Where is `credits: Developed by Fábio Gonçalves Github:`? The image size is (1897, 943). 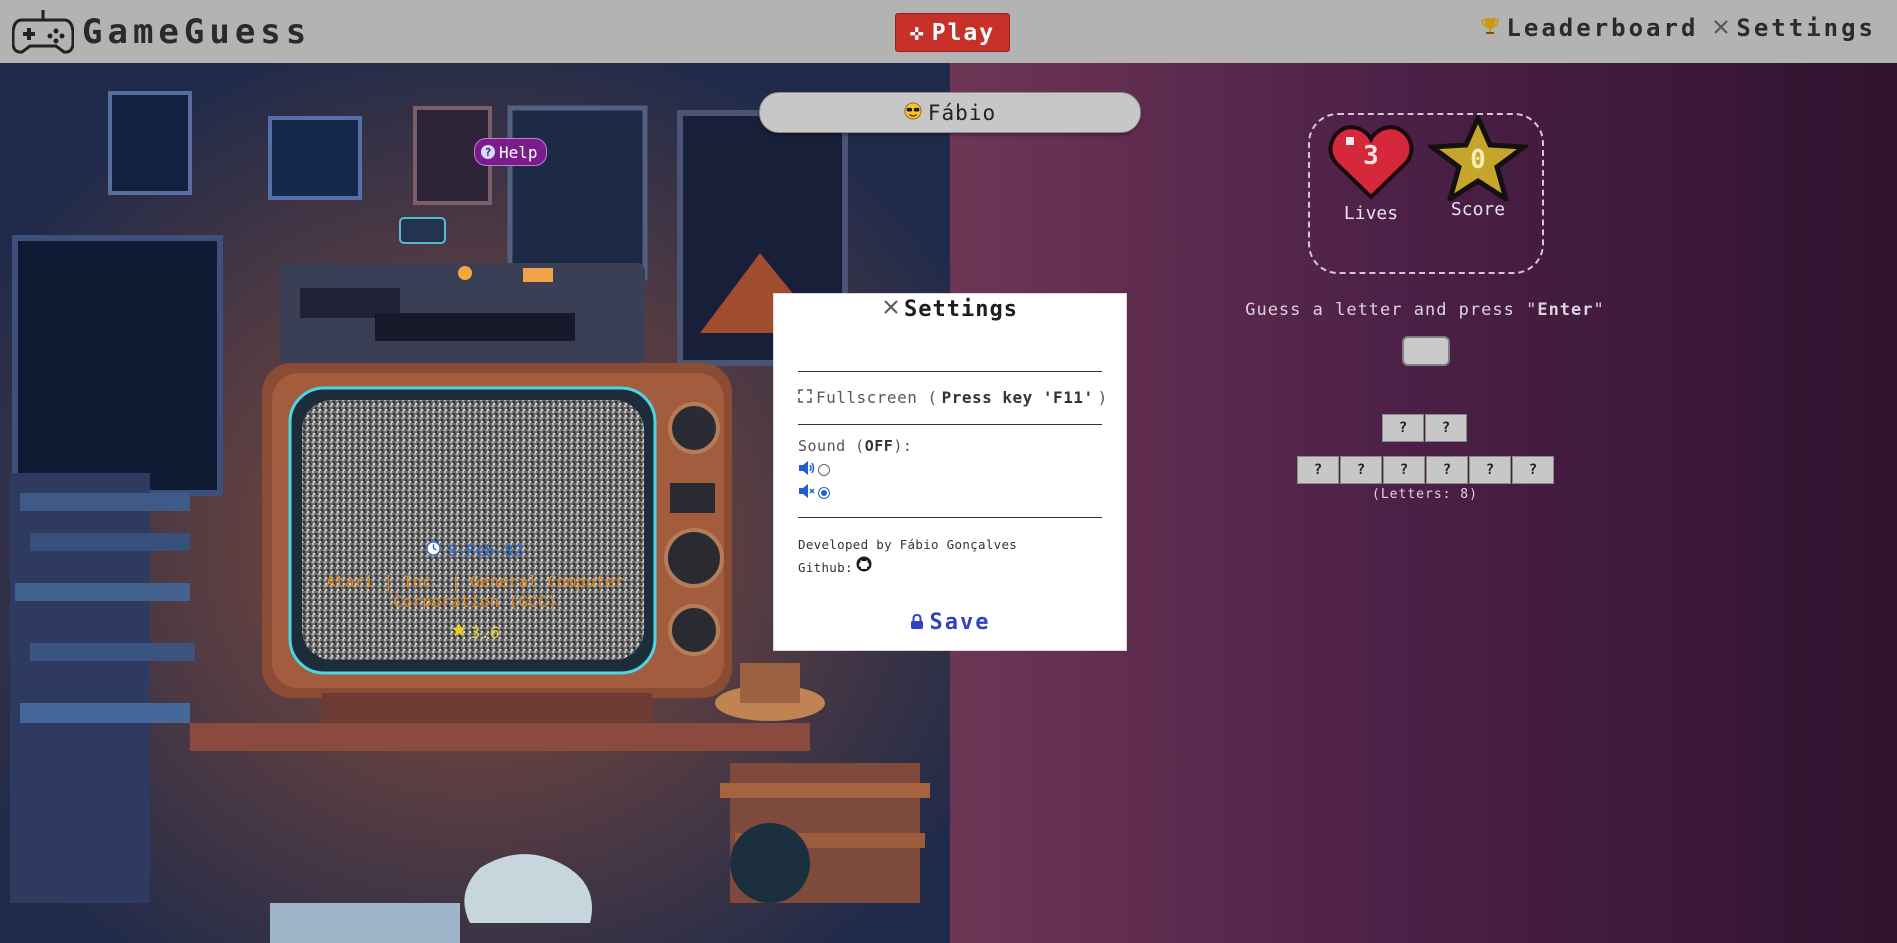
credits: Developed by Fábio Gonçalves Github: is located at coordinates (907, 556).